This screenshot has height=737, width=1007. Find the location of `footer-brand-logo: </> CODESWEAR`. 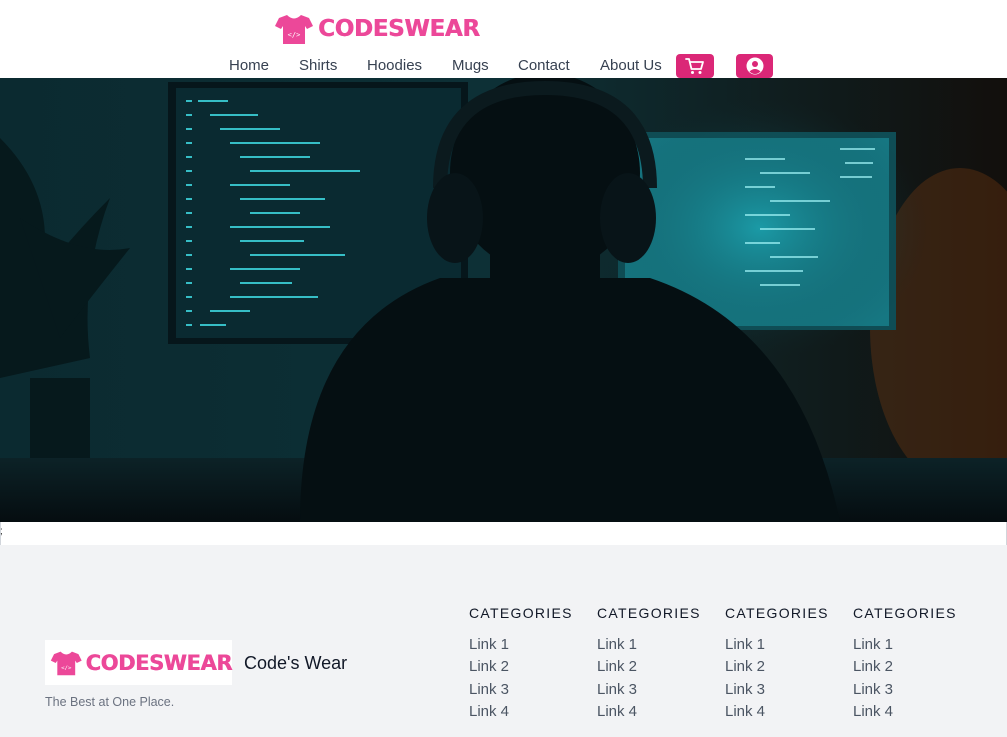

footer-brand-logo: </> CODESWEAR is located at coordinates (138, 662).